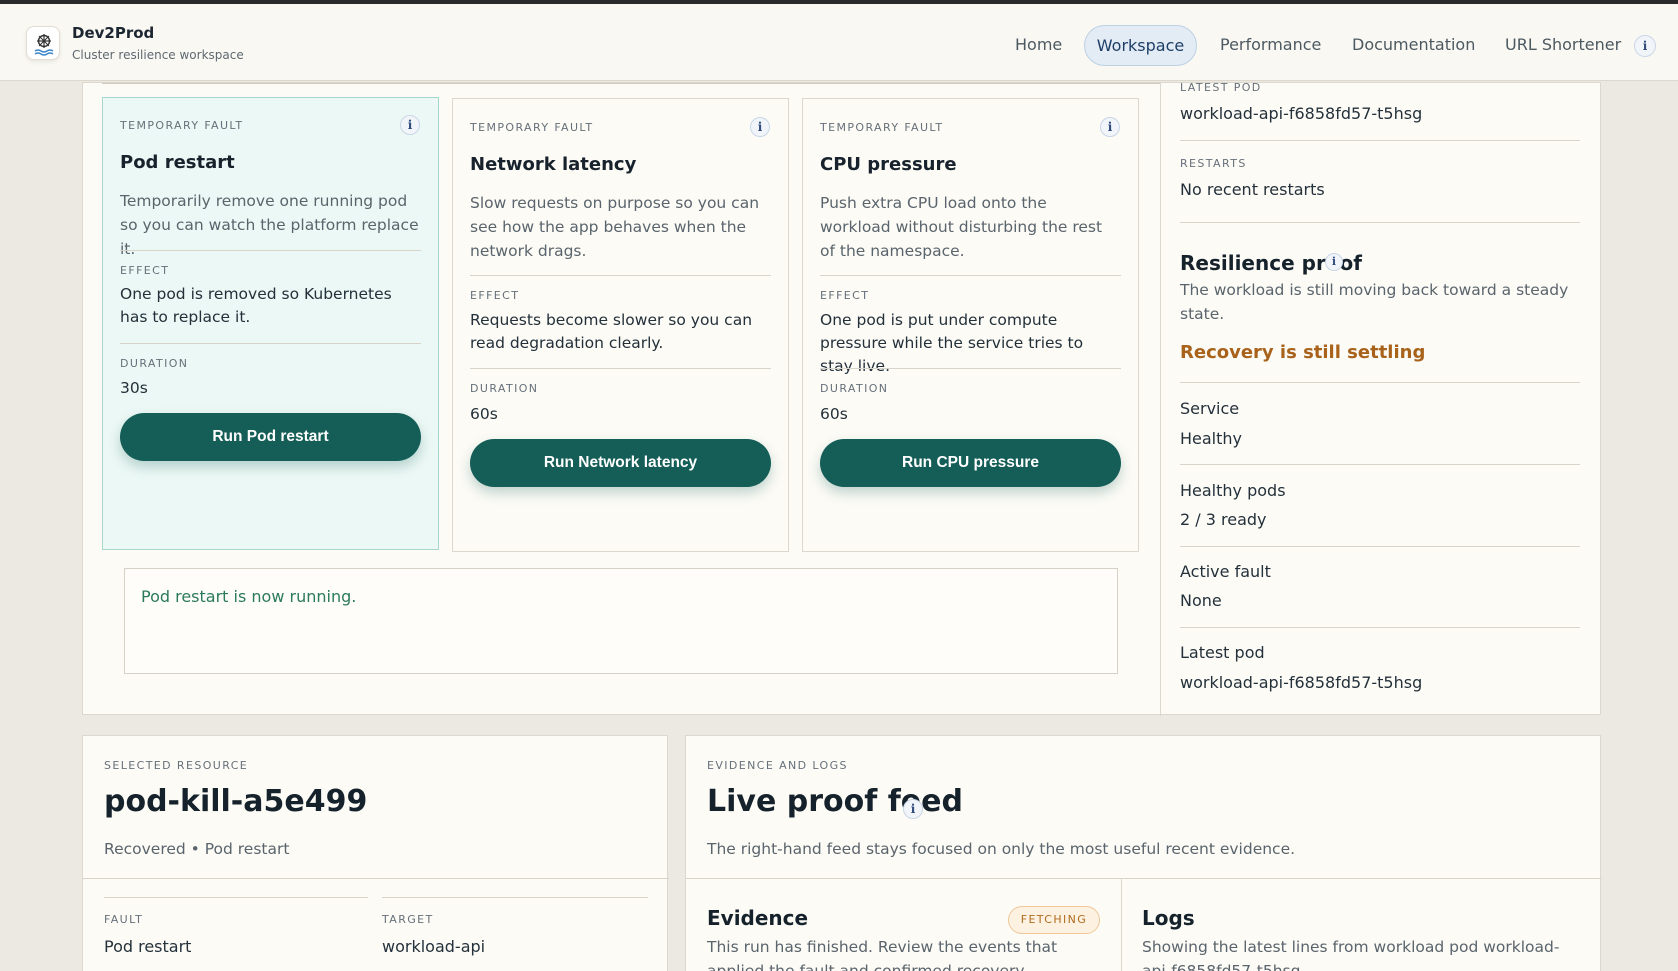 Image resolution: width=1678 pixels, height=971 pixels. Describe the element at coordinates (631, 83) in the screenshot. I see `panel-top-divider` at that location.